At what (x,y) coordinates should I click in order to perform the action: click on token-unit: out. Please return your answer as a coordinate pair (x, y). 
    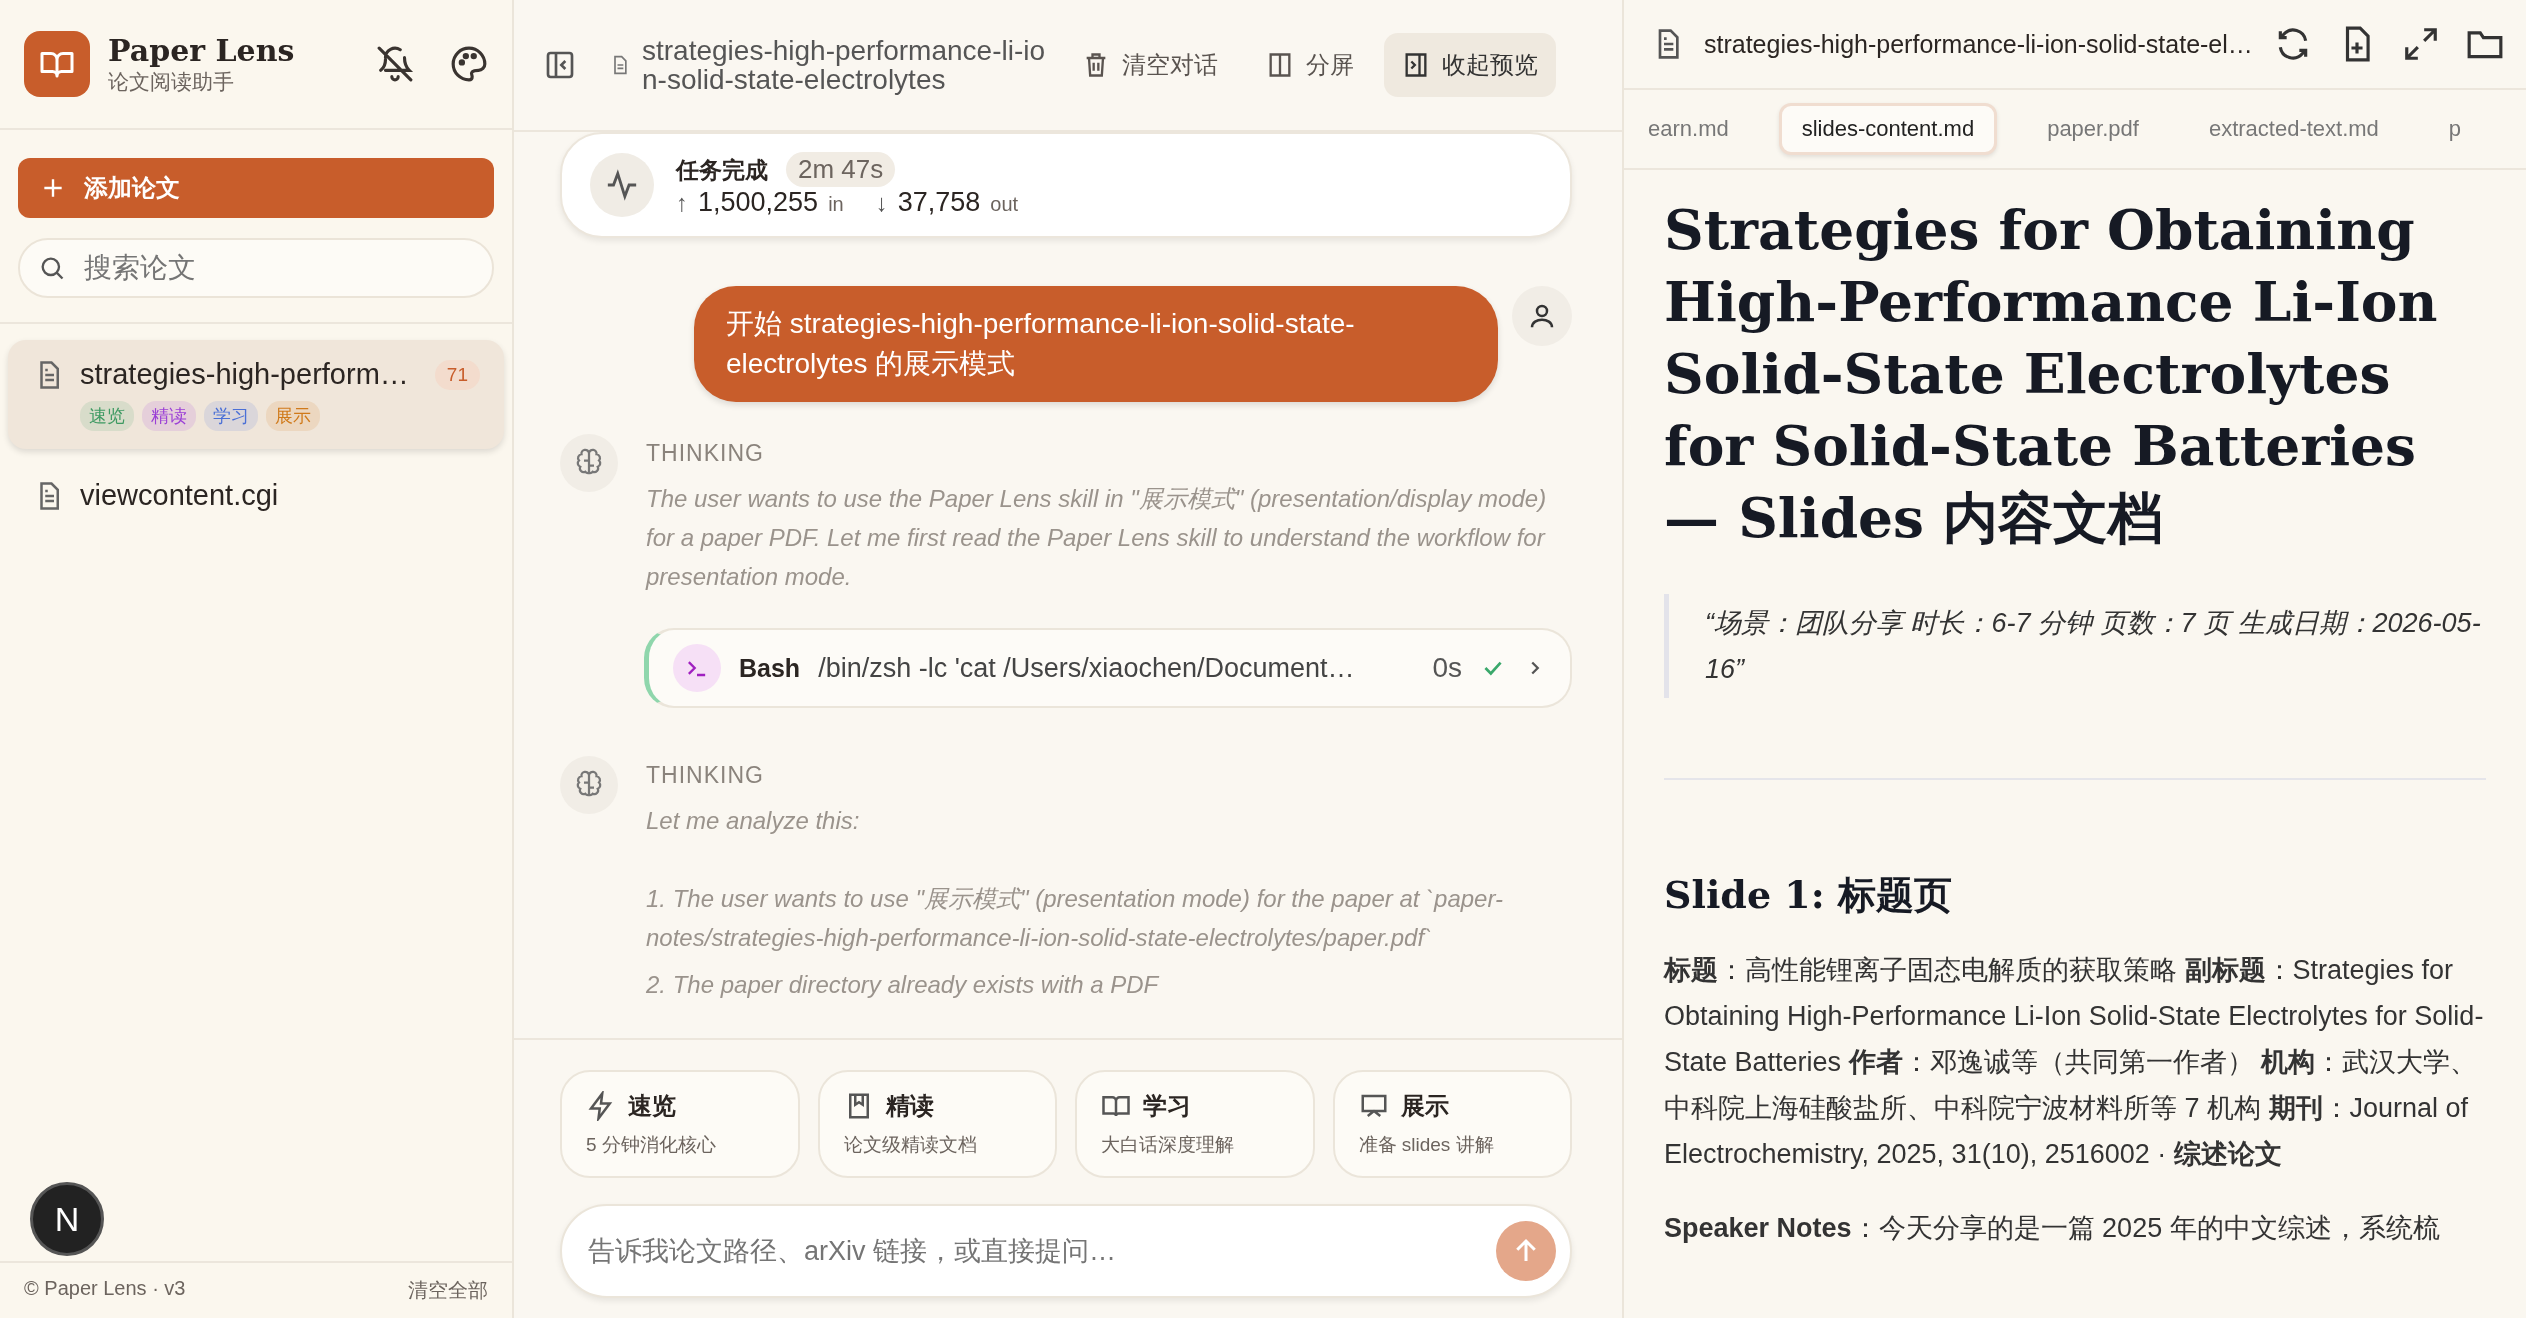
    Looking at the image, I should click on (1004, 204).